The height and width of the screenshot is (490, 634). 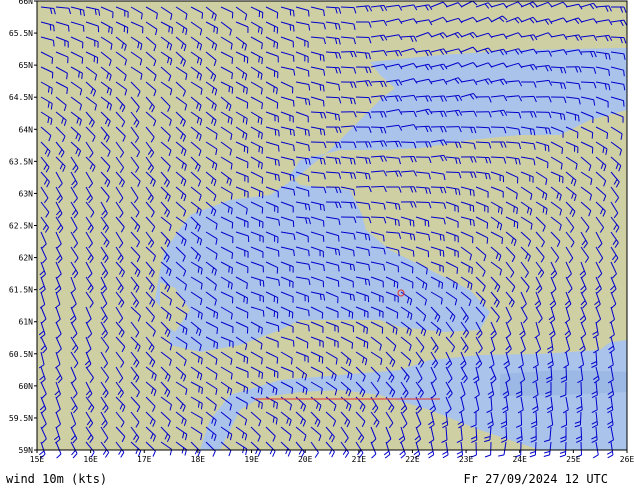 I want to click on lat-tick-label: 65.5N, so click(x=21, y=33).